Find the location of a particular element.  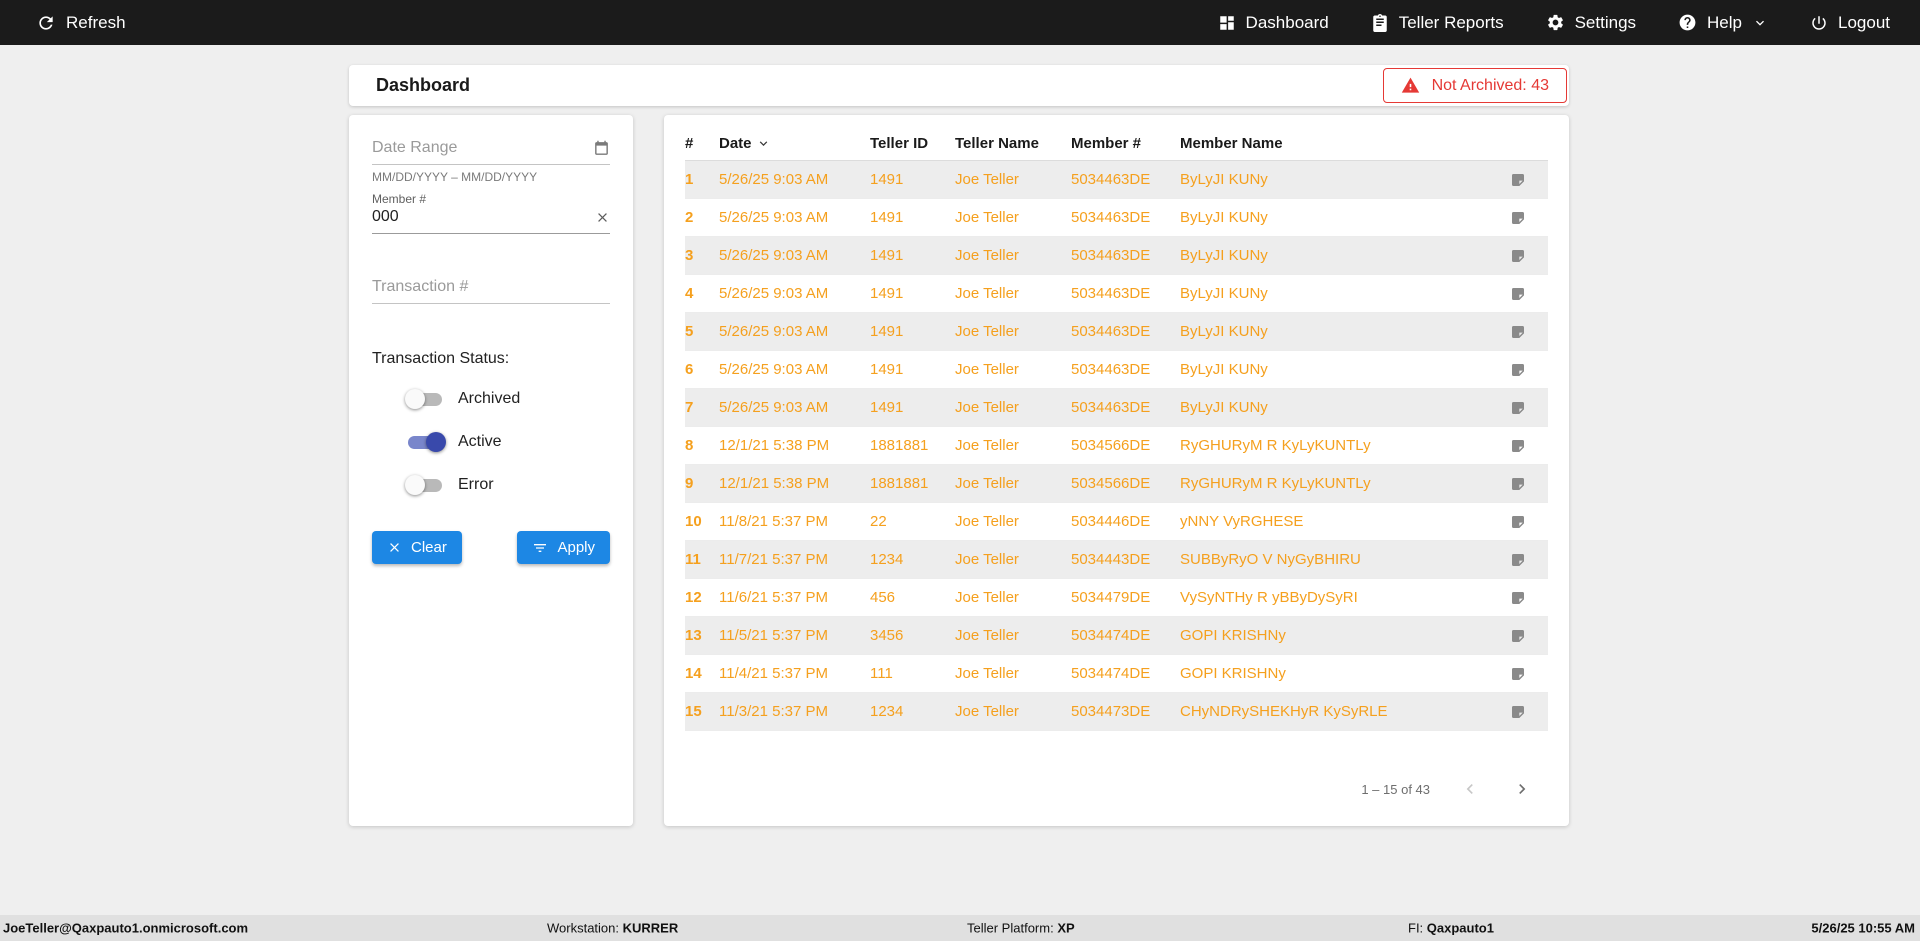

archived-toggle is located at coordinates (424, 399).